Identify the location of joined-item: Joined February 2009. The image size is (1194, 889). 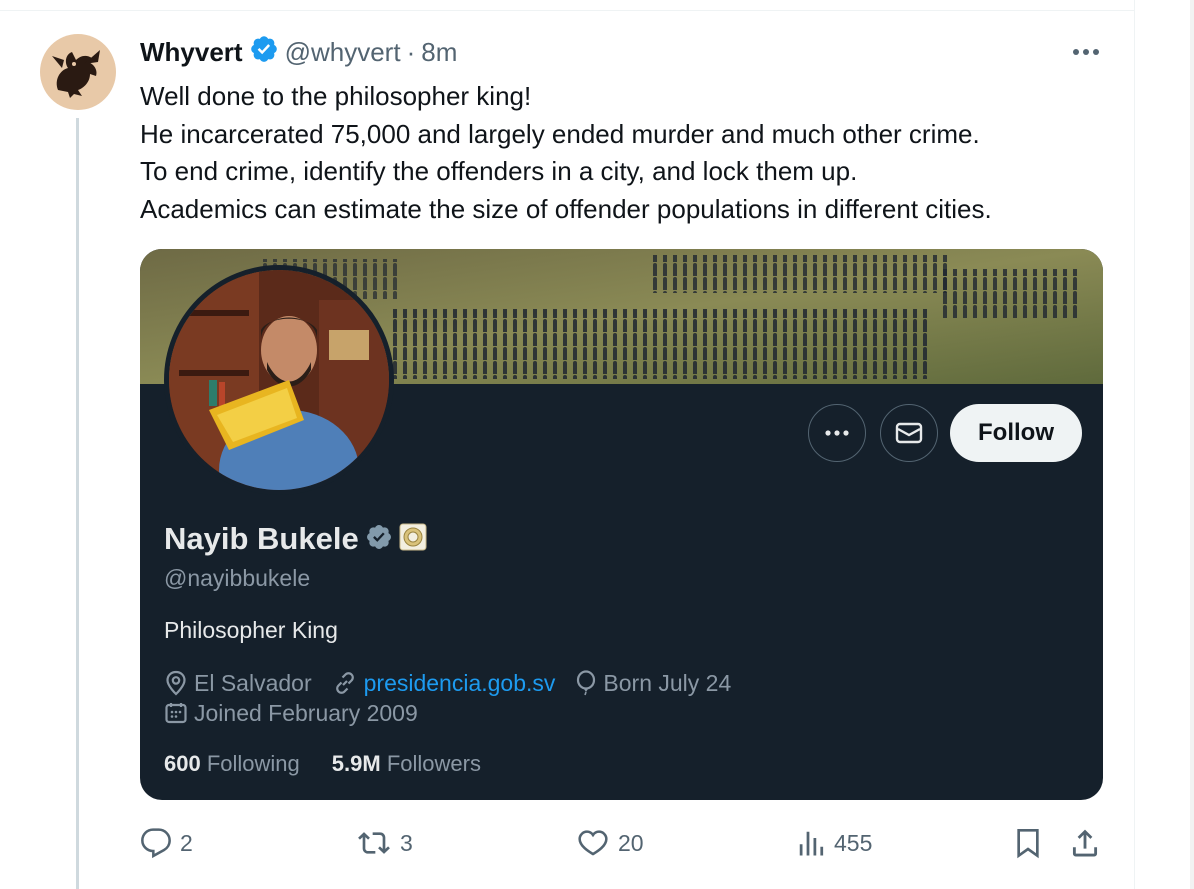
(291, 713).